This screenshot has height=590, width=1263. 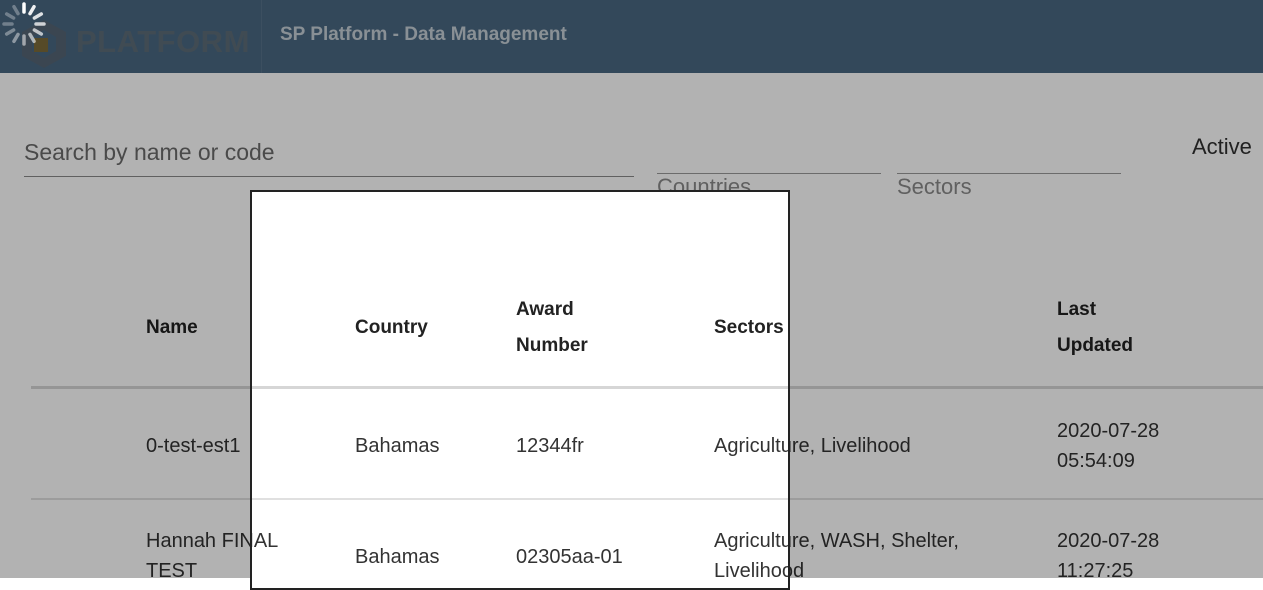 What do you see at coordinates (520, 499) in the screenshot?
I see `row-divider` at bounding box center [520, 499].